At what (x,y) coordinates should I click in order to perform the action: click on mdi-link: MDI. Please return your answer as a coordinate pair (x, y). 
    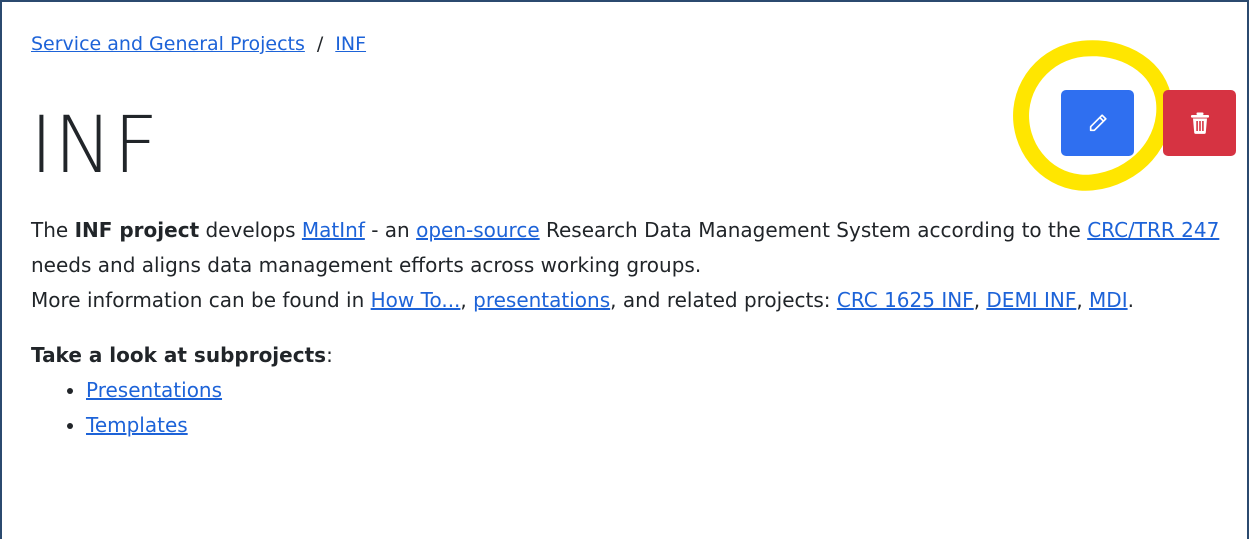
    Looking at the image, I should click on (1108, 300).